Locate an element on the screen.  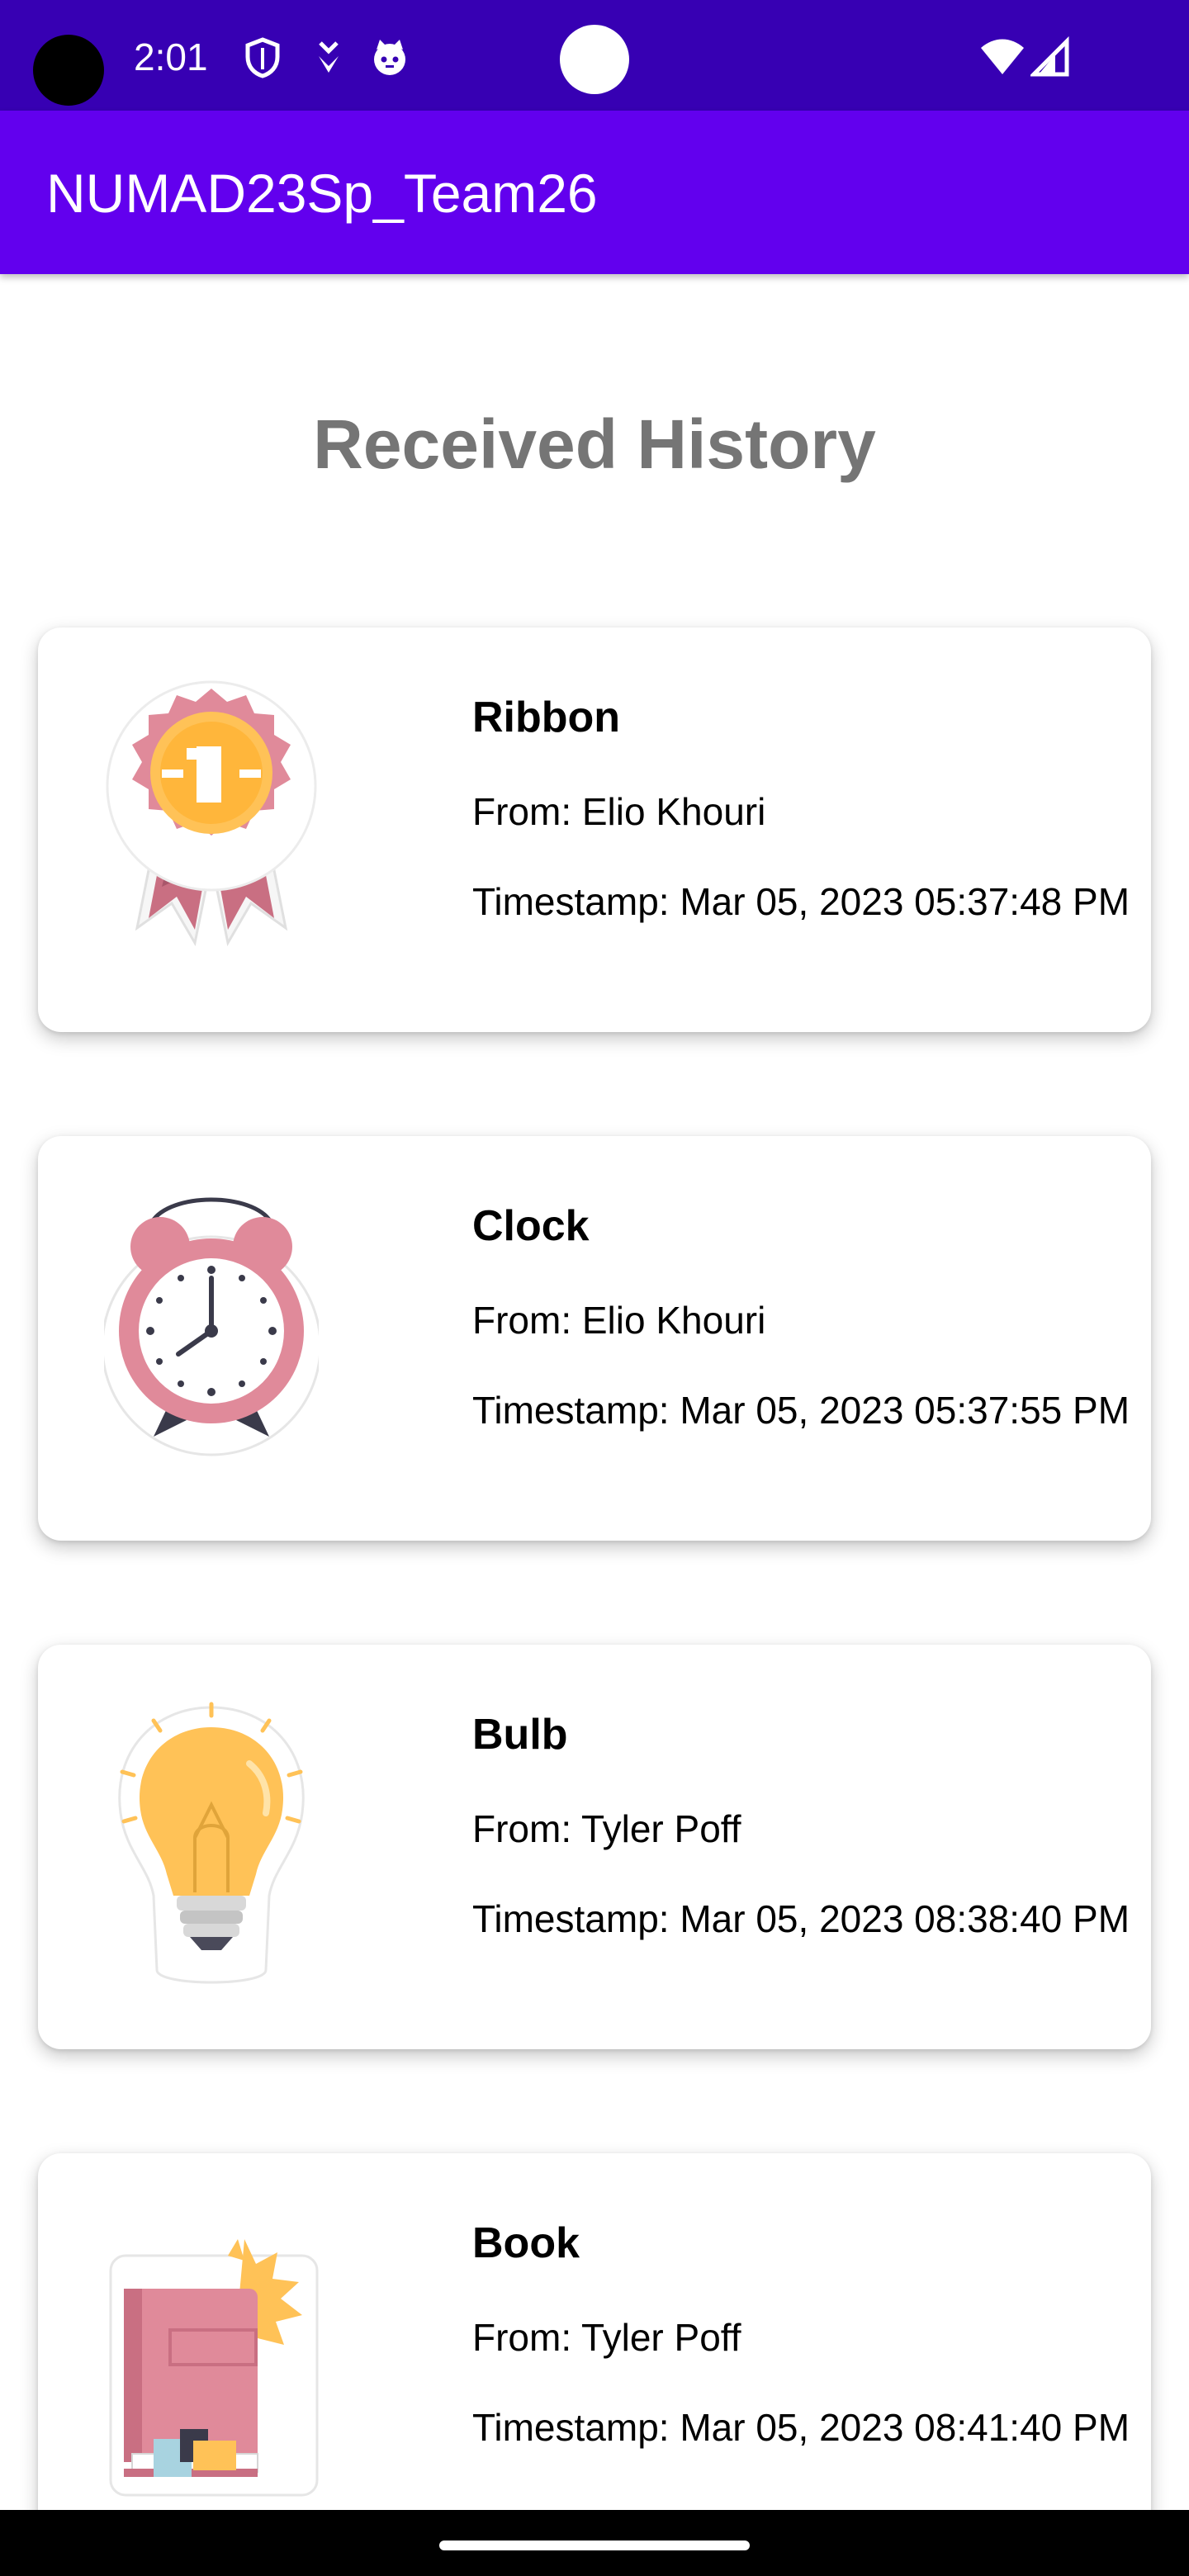
timestamp-text: Timestamp: Mar 05, 2023 08:38:40 PM is located at coordinates (801, 1918).